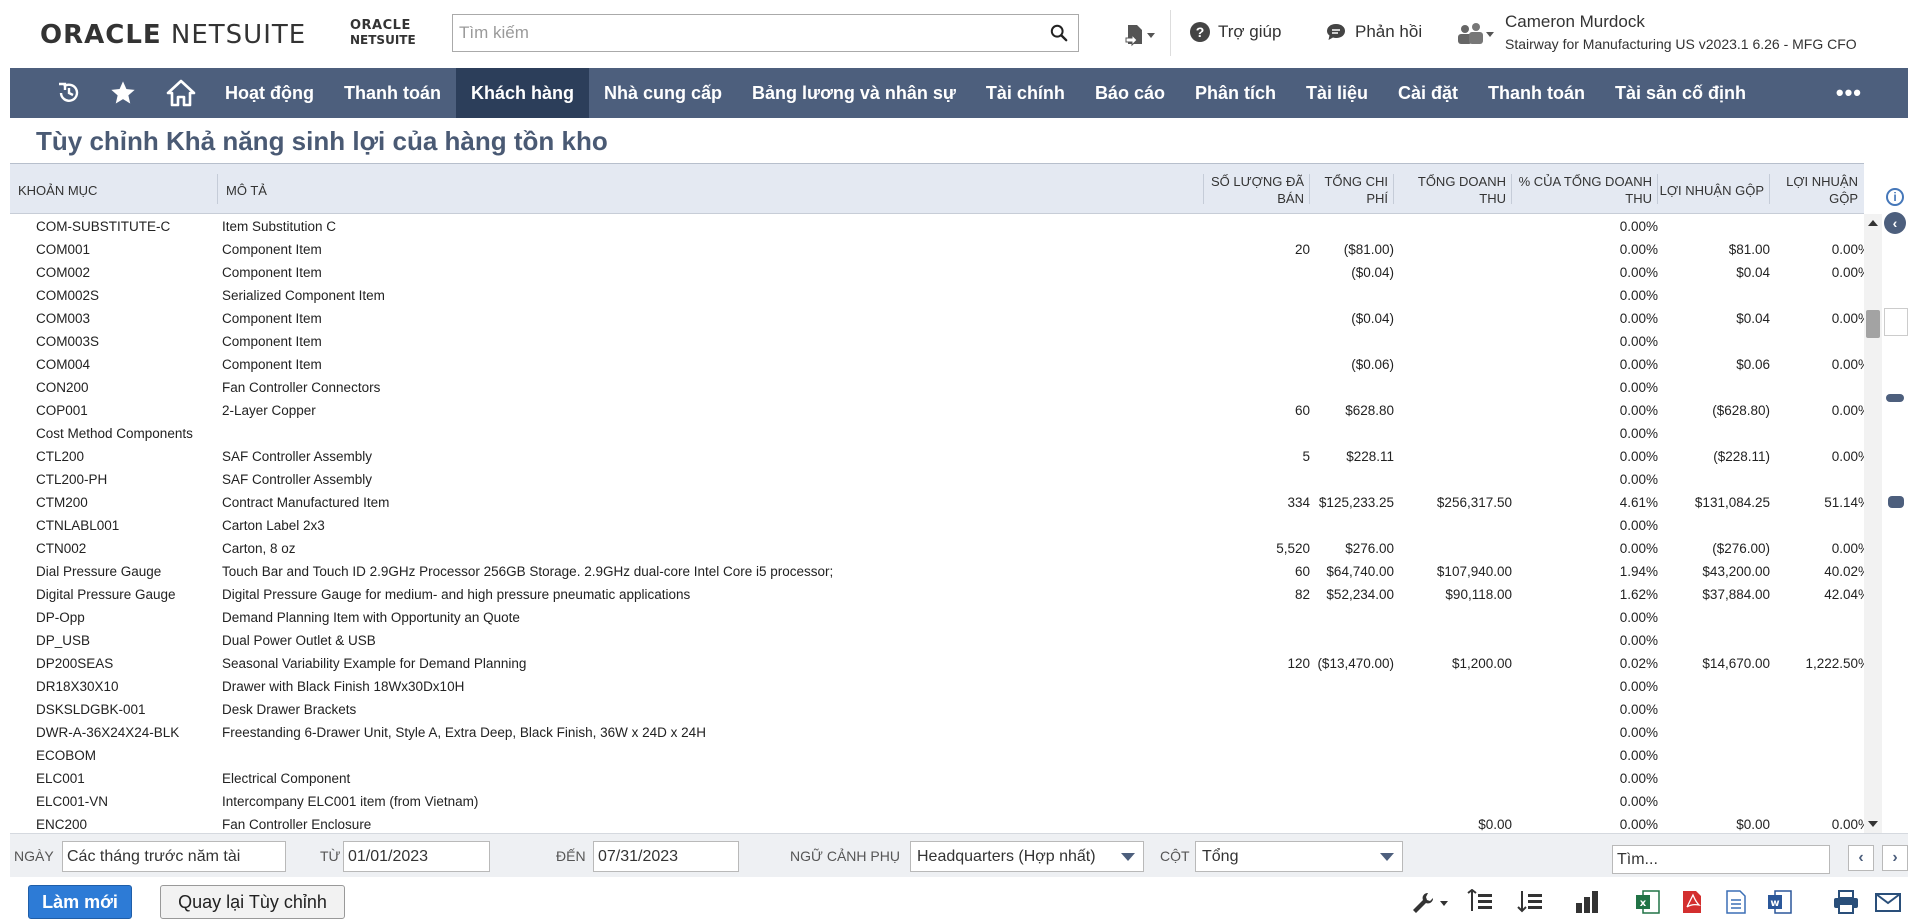  I want to click on back-to-customize-button: Quay lại Tùy chỉnh, so click(252, 902).